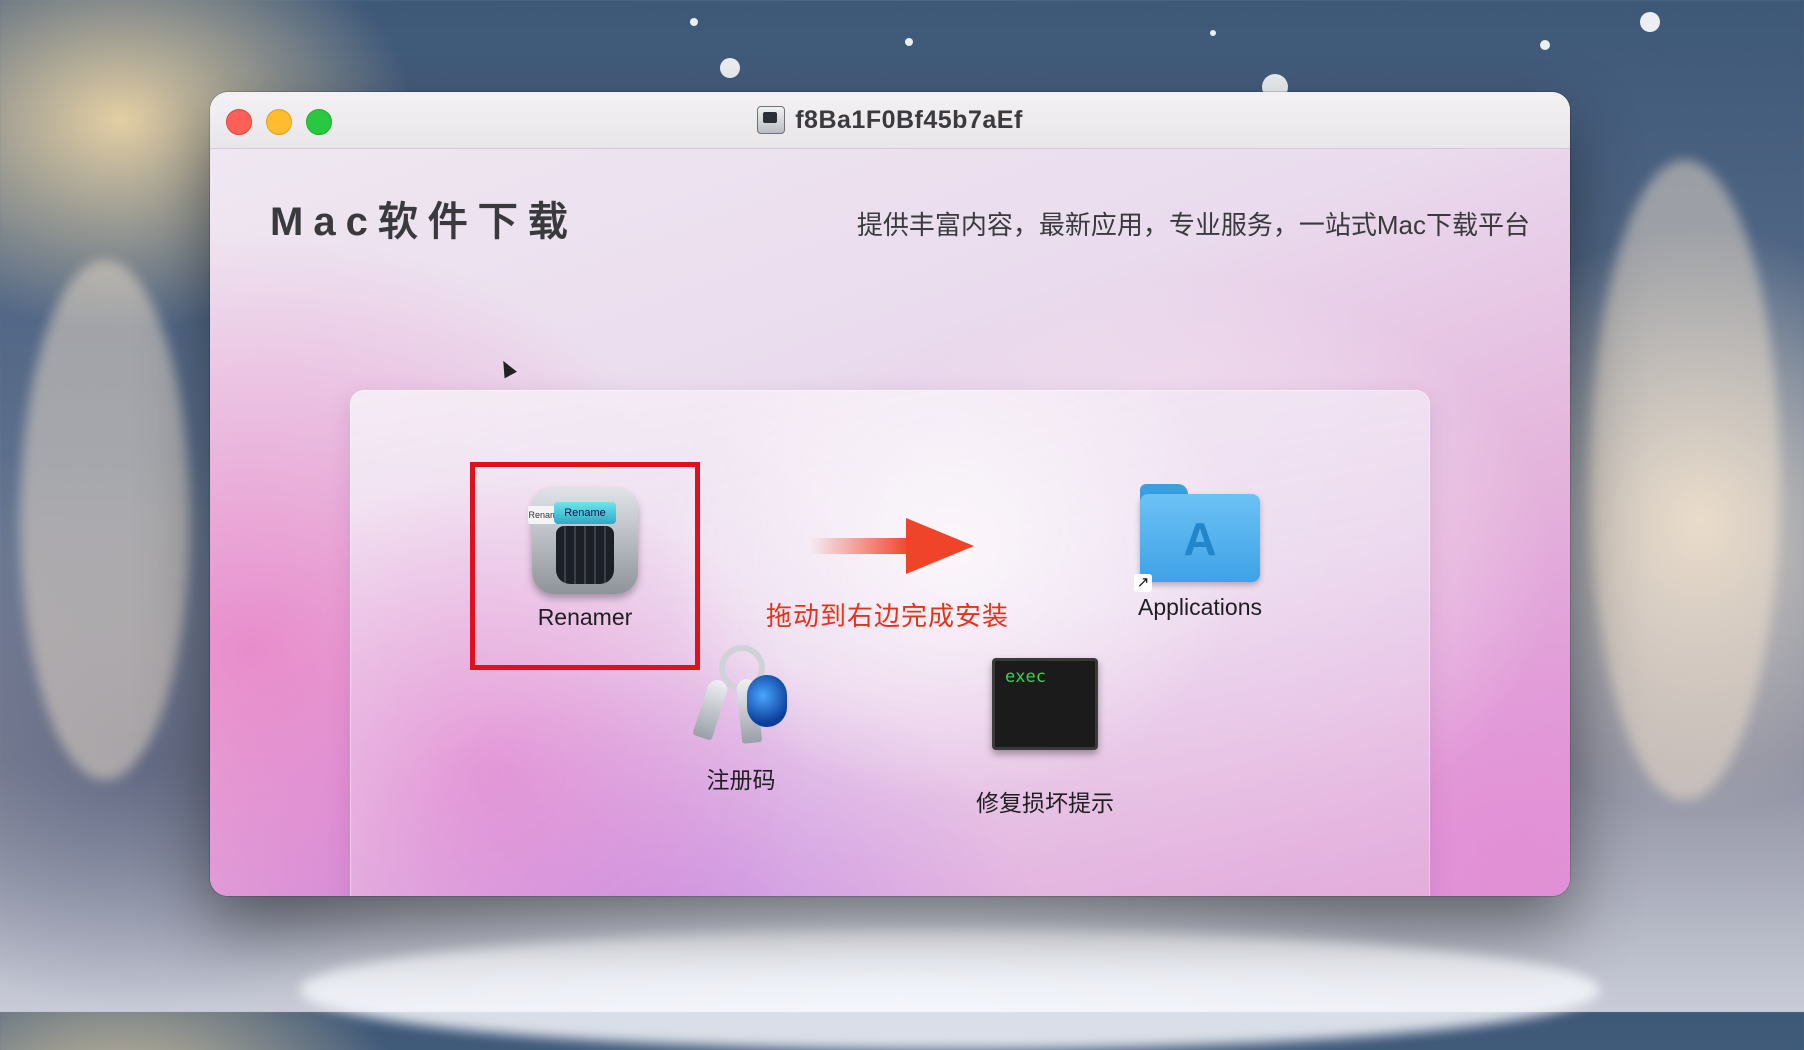 The width and height of the screenshot is (1804, 1050). I want to click on app-store-glyph-icon: A, so click(1200, 539).